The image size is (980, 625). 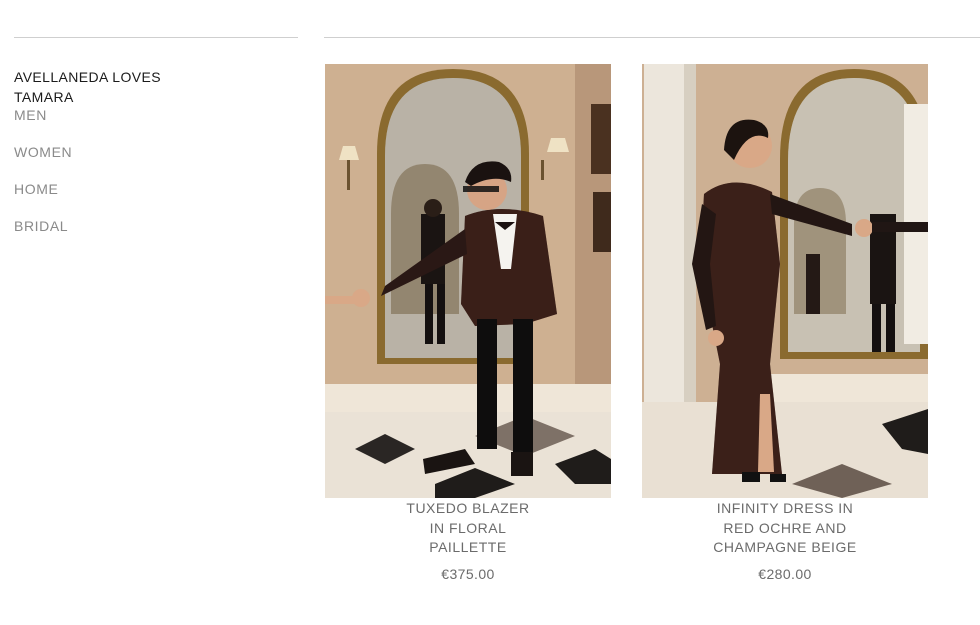 I want to click on product-price: €375.00, so click(x=468, y=573).